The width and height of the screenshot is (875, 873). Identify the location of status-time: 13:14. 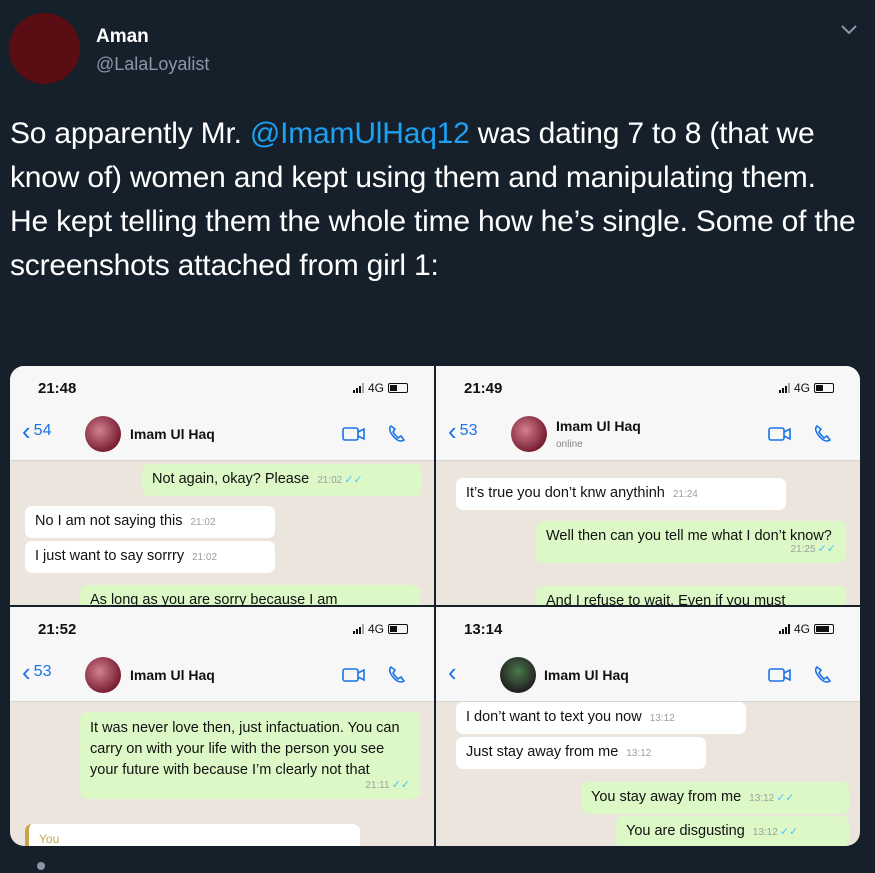
(483, 629).